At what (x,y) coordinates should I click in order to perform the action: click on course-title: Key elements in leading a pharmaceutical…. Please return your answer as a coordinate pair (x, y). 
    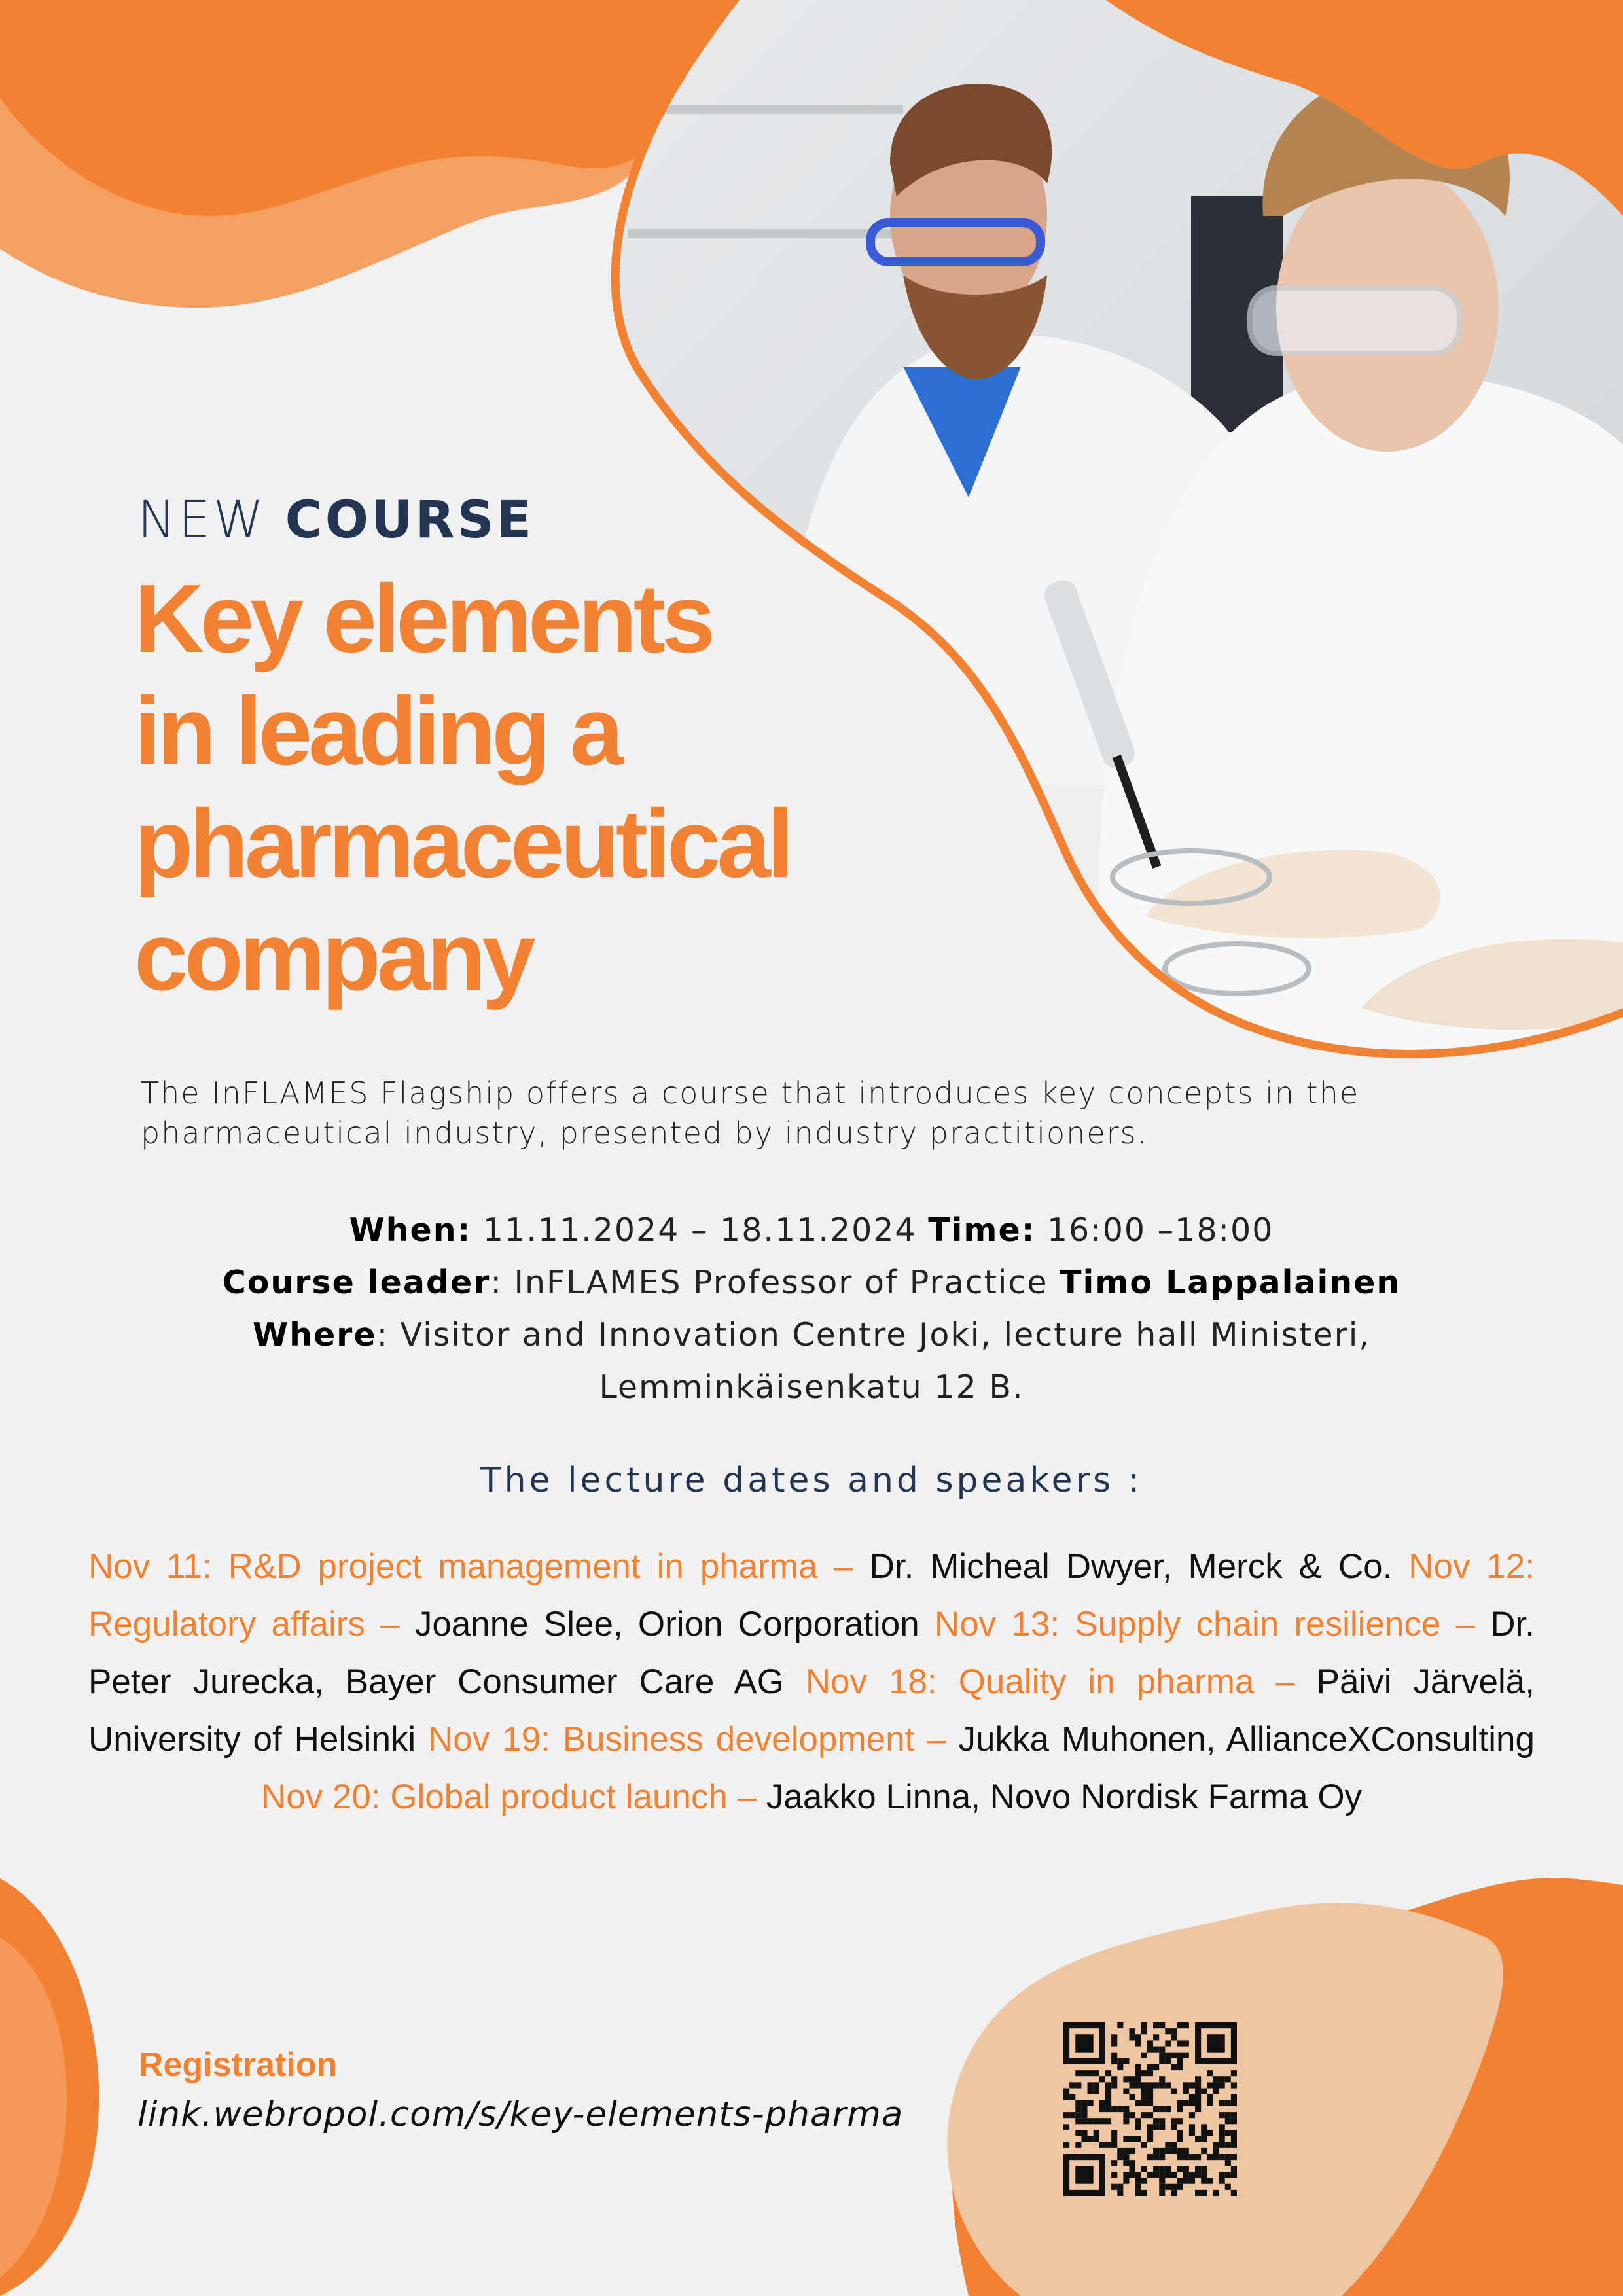
    Looking at the image, I should click on (559, 788).